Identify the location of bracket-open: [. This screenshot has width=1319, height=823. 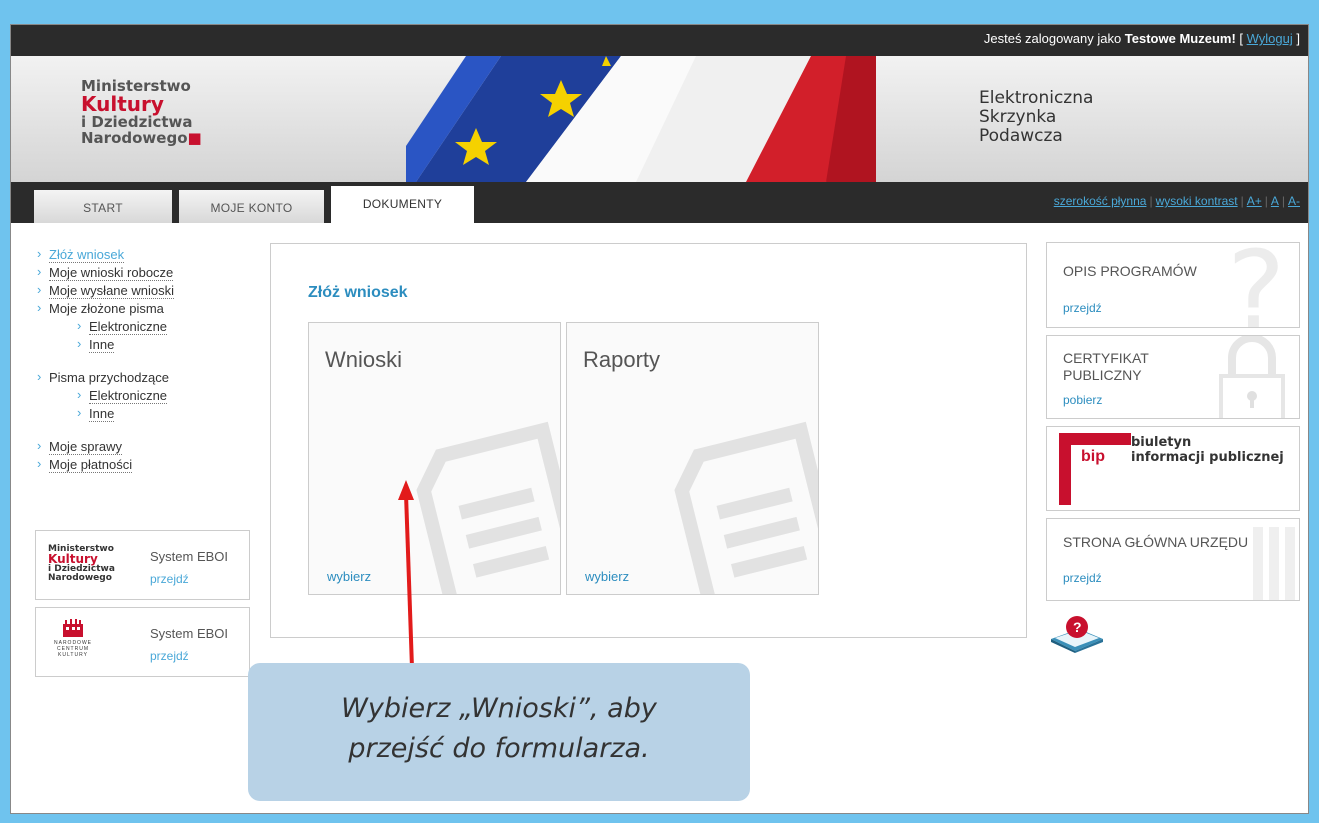
(1241, 38).